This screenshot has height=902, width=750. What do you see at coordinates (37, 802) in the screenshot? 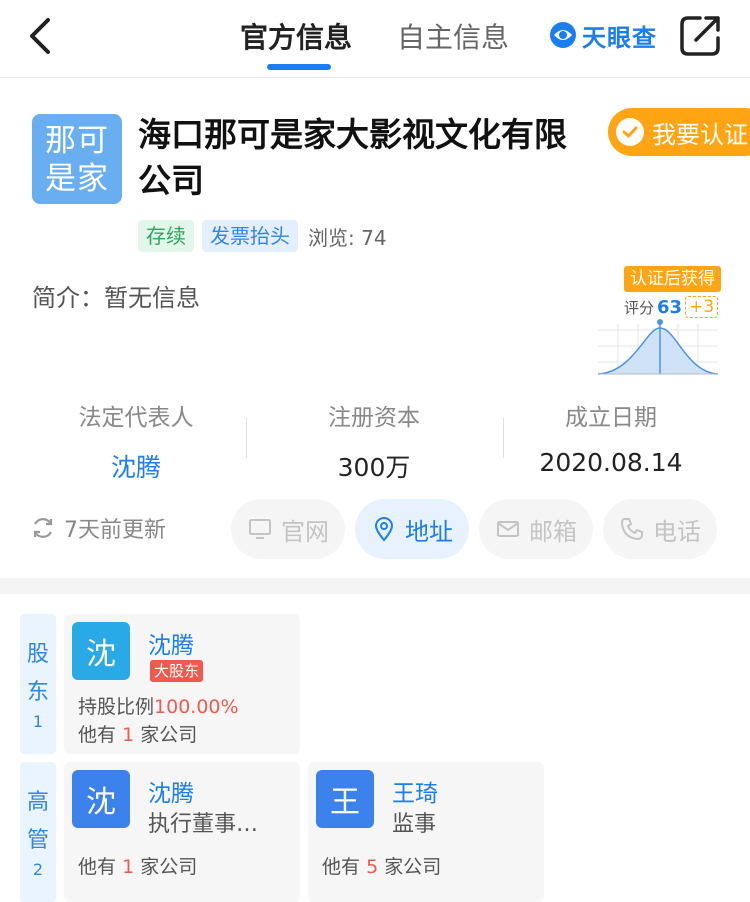
I see `side-char: 高` at bounding box center [37, 802].